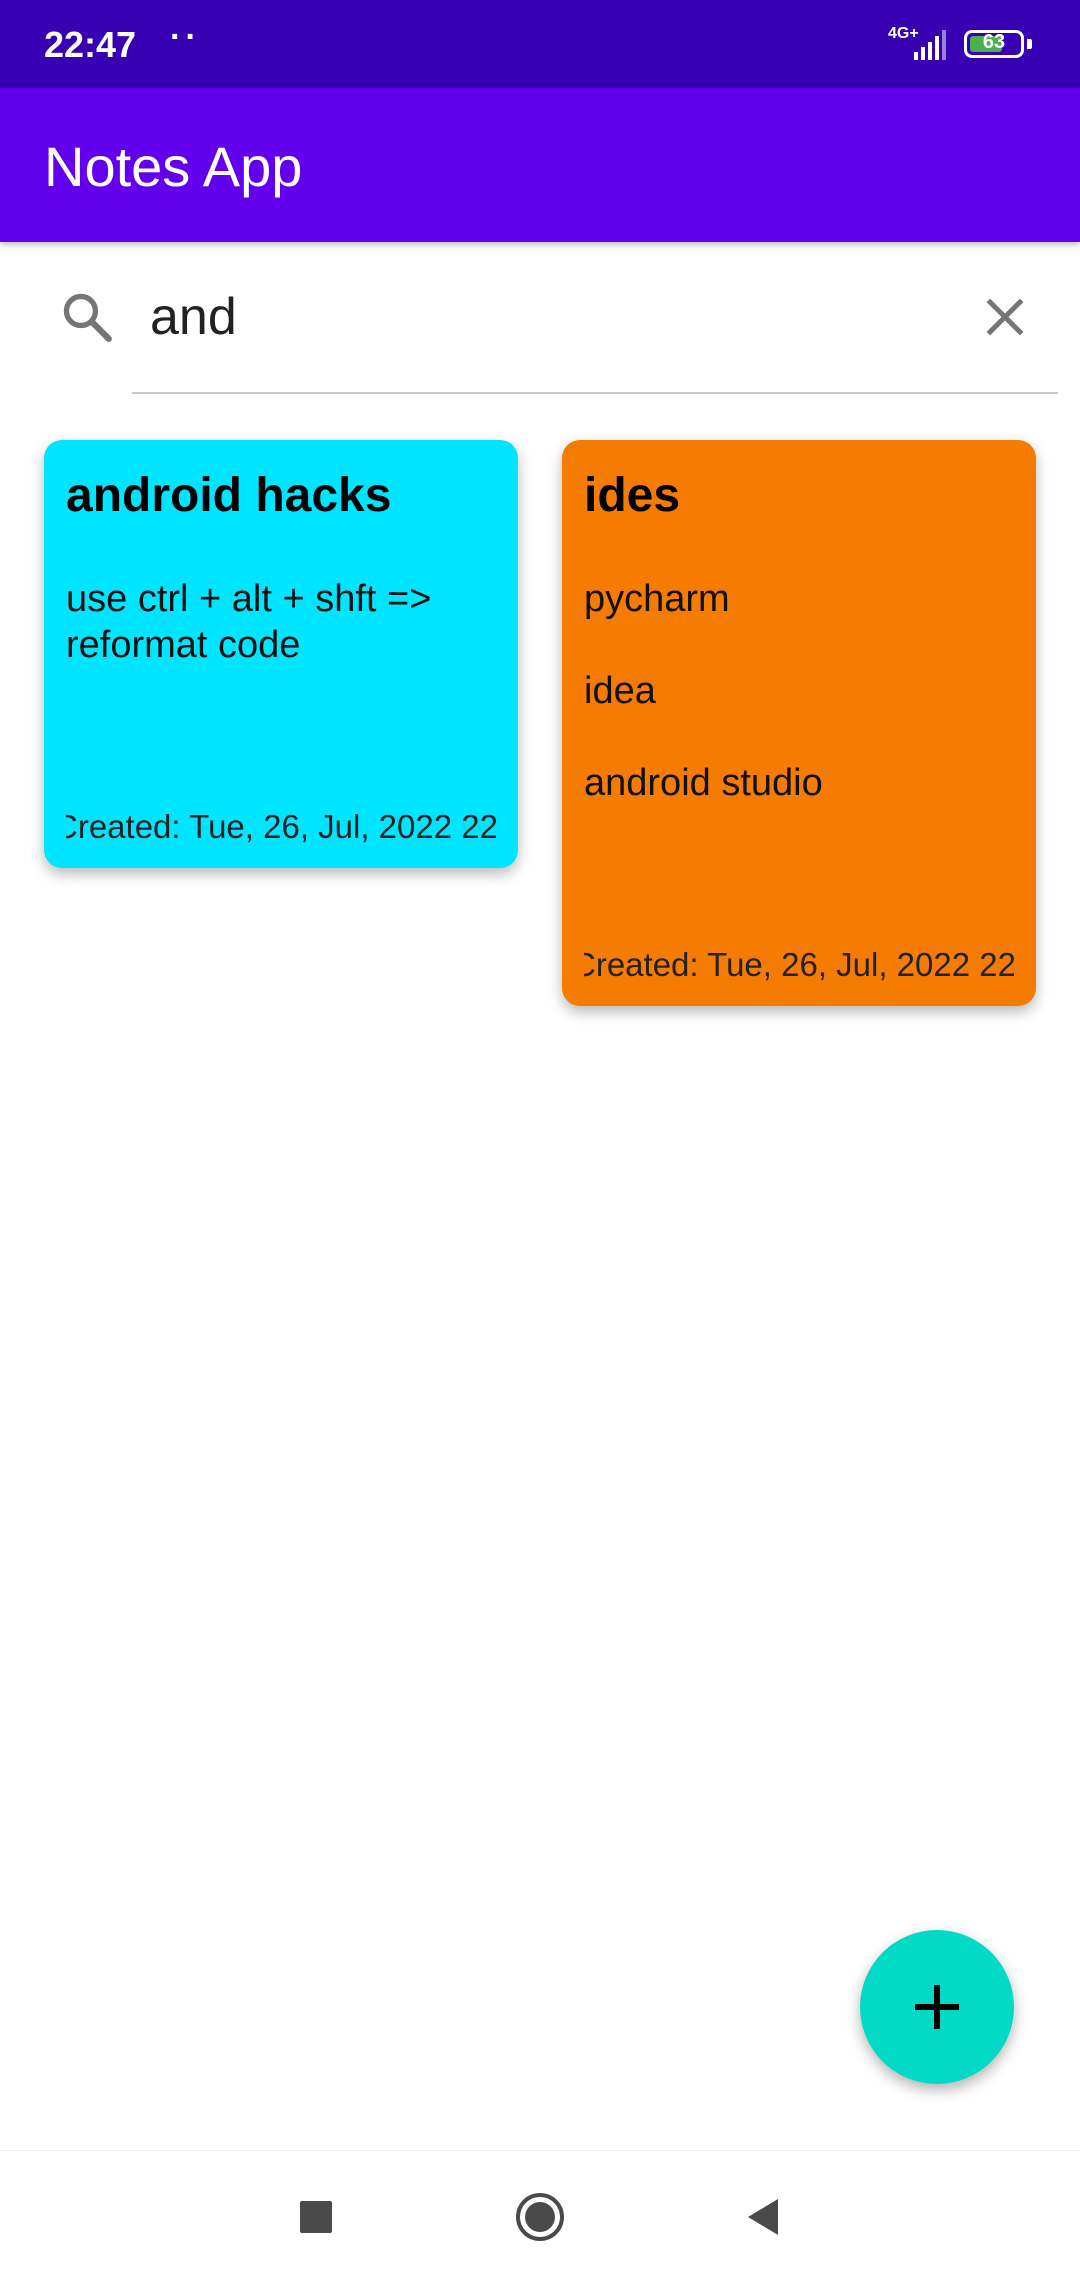  Describe the element at coordinates (1029, 44) in the screenshot. I see `battery-tip` at that location.